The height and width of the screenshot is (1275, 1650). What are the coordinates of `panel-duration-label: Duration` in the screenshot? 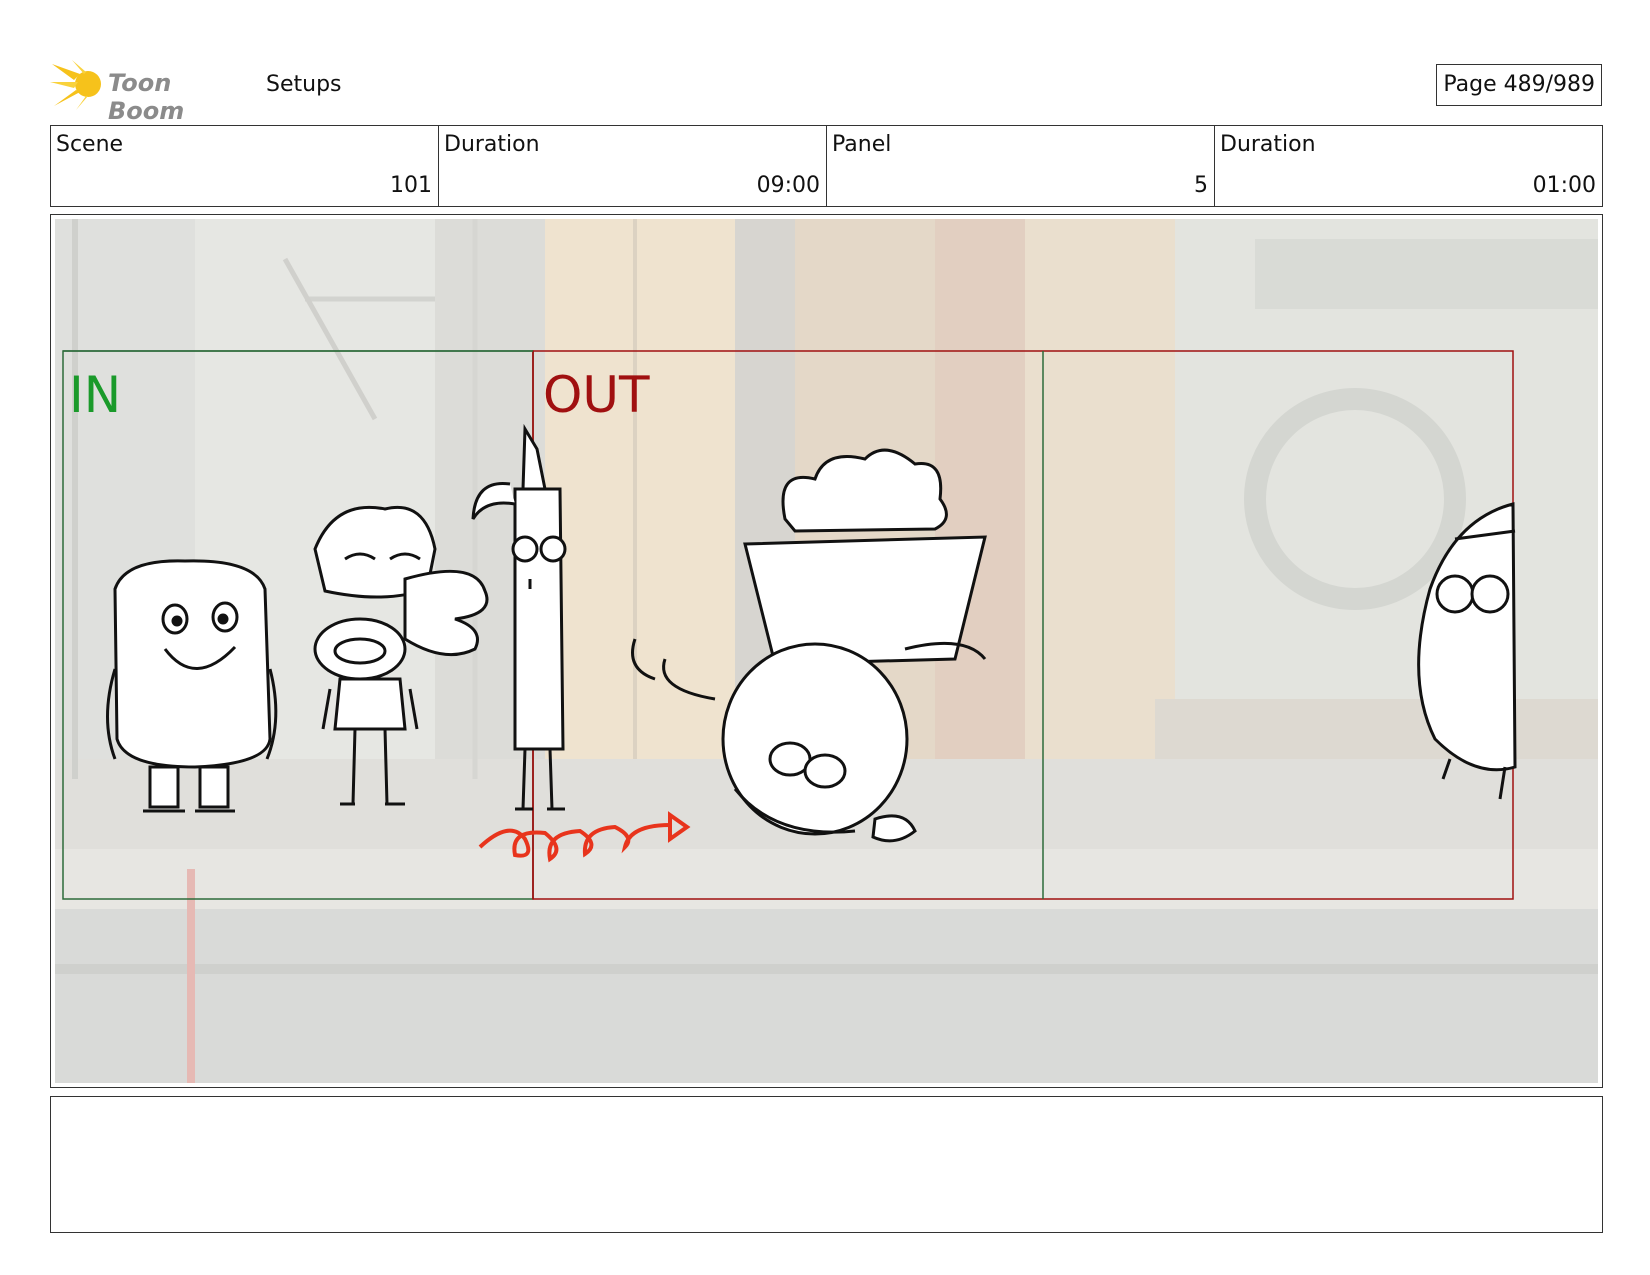 It's located at (1268, 144).